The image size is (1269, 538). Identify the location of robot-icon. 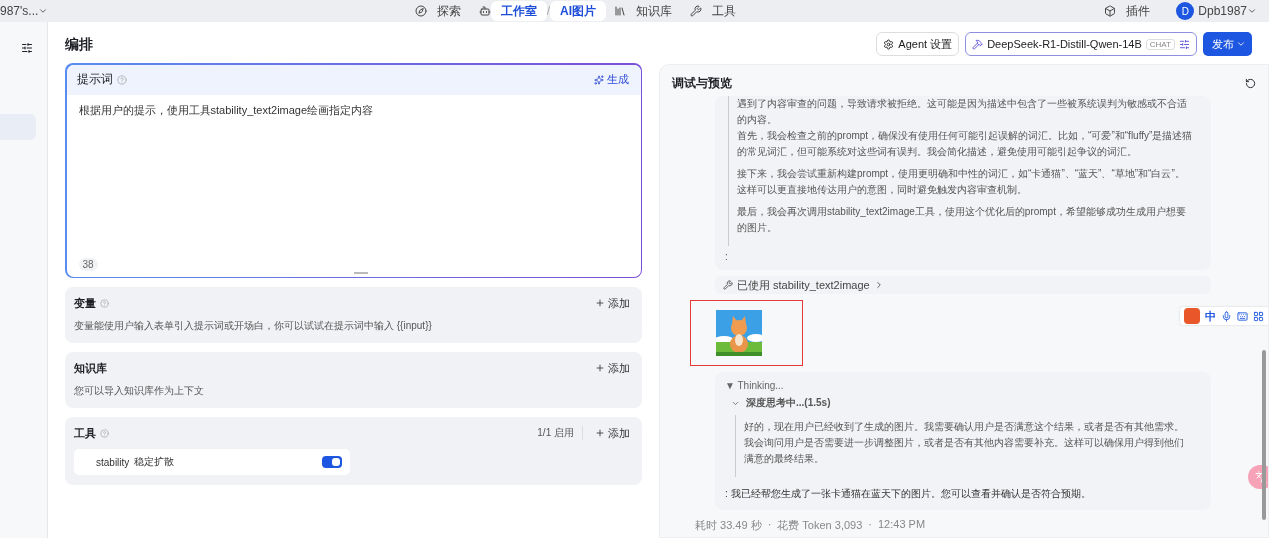
(484, 11).